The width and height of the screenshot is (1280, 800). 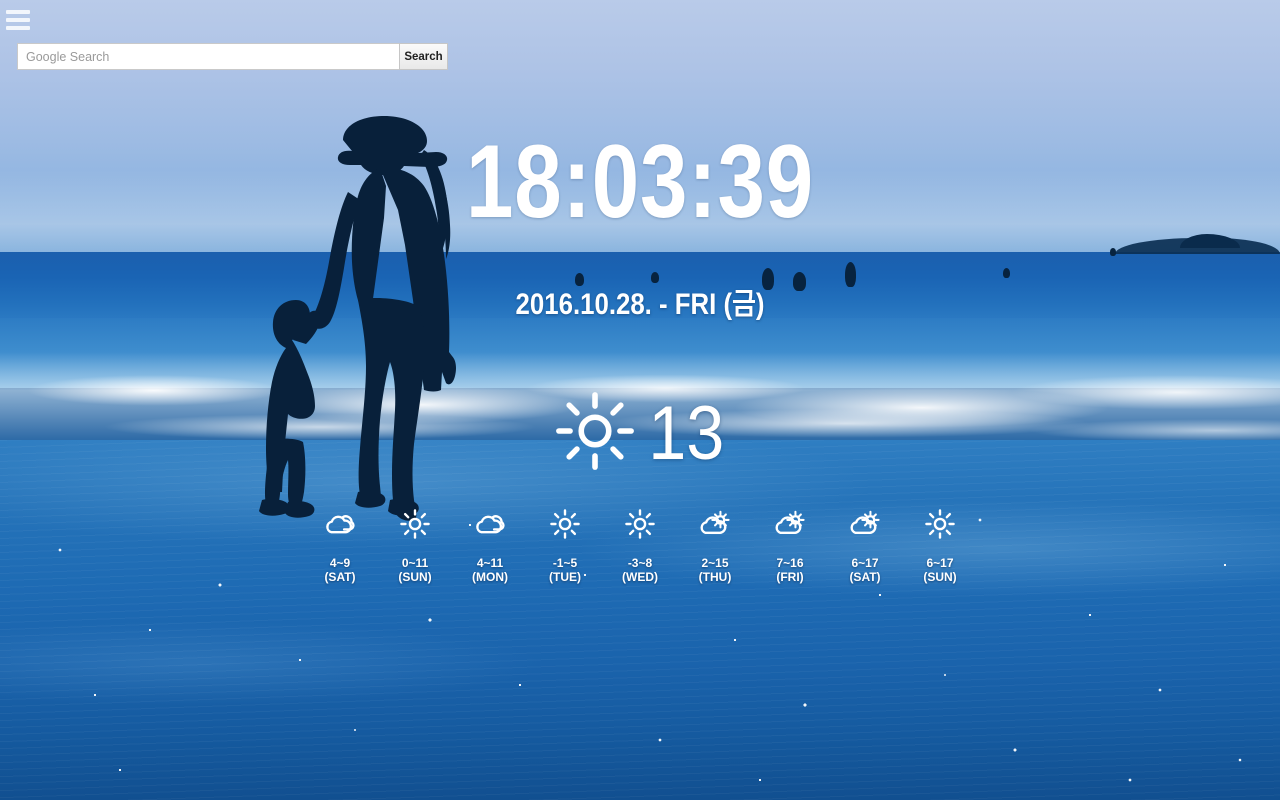 I want to click on forecast-temperature: -3~8, so click(x=640, y=563).